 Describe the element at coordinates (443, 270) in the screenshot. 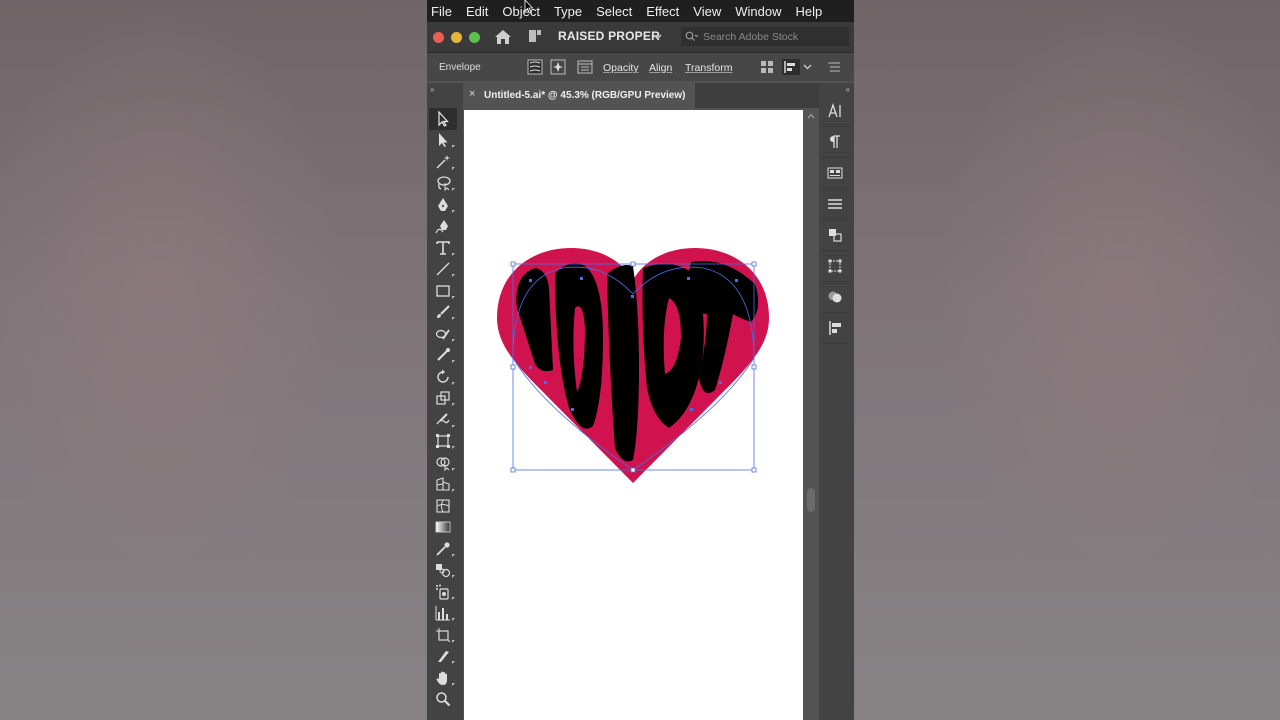

I see `line-segment-tool` at that location.